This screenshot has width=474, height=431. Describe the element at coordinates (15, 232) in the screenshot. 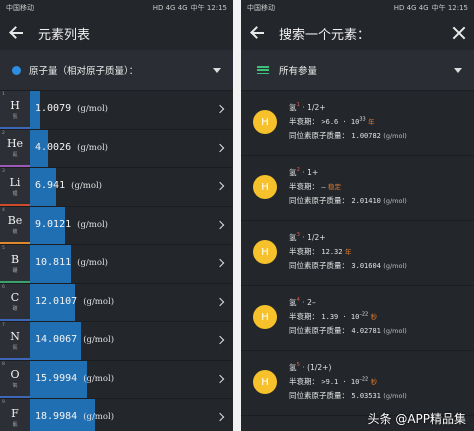

I see `element-chinese-name: 铍` at that location.